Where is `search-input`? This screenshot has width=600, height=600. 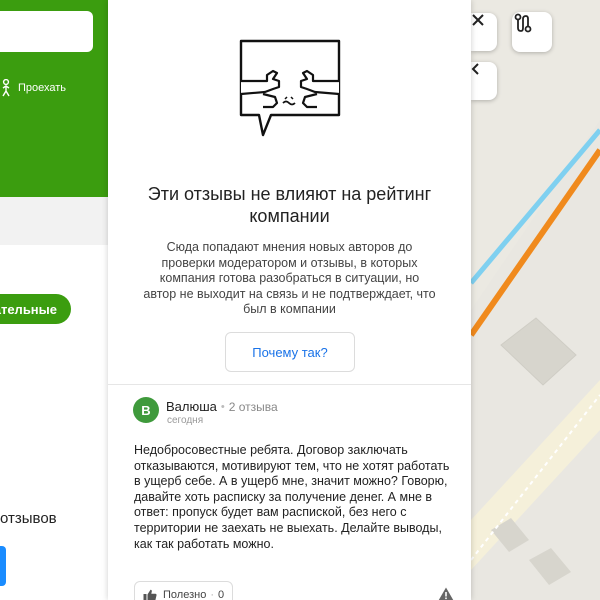
search-input is located at coordinates (46, 31).